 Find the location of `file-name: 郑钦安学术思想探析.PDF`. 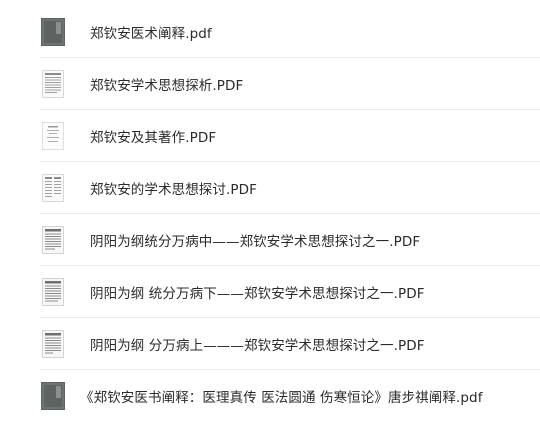

file-name: 郑钦安学术思想探析.PDF is located at coordinates (167, 85).